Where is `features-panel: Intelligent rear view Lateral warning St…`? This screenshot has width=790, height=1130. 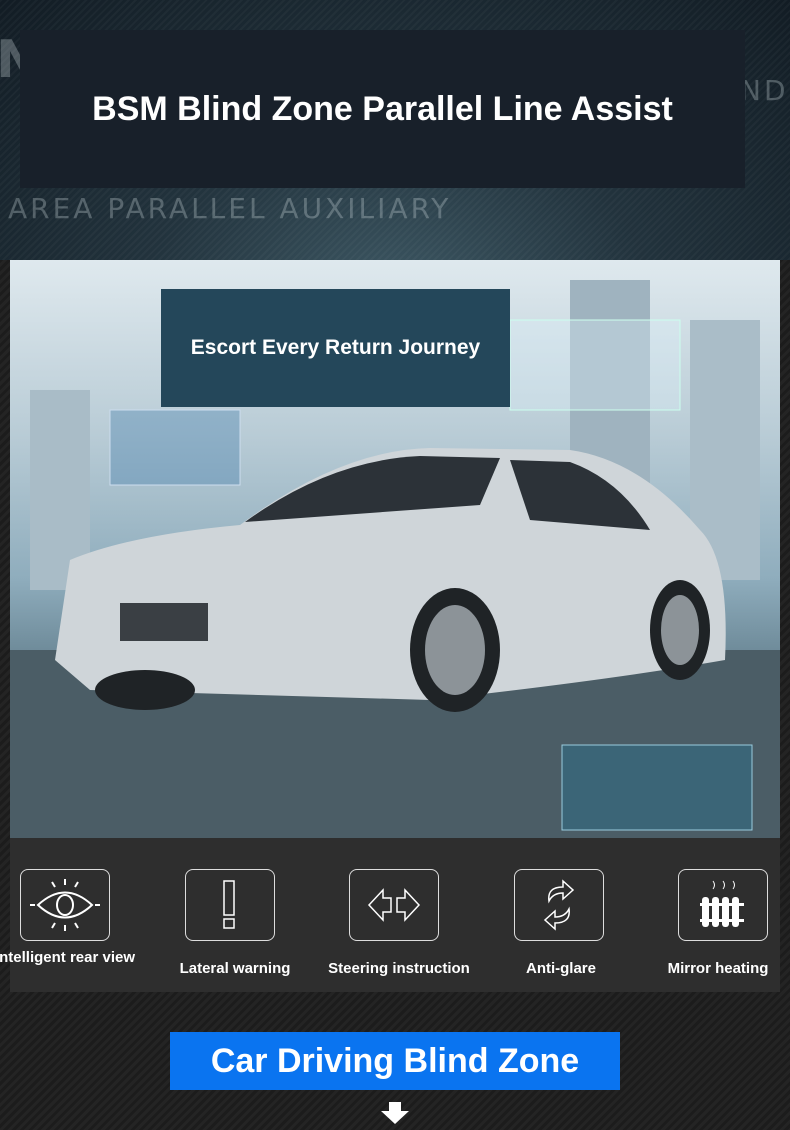 features-panel: Intelligent rear view Lateral warning St… is located at coordinates (390, 915).